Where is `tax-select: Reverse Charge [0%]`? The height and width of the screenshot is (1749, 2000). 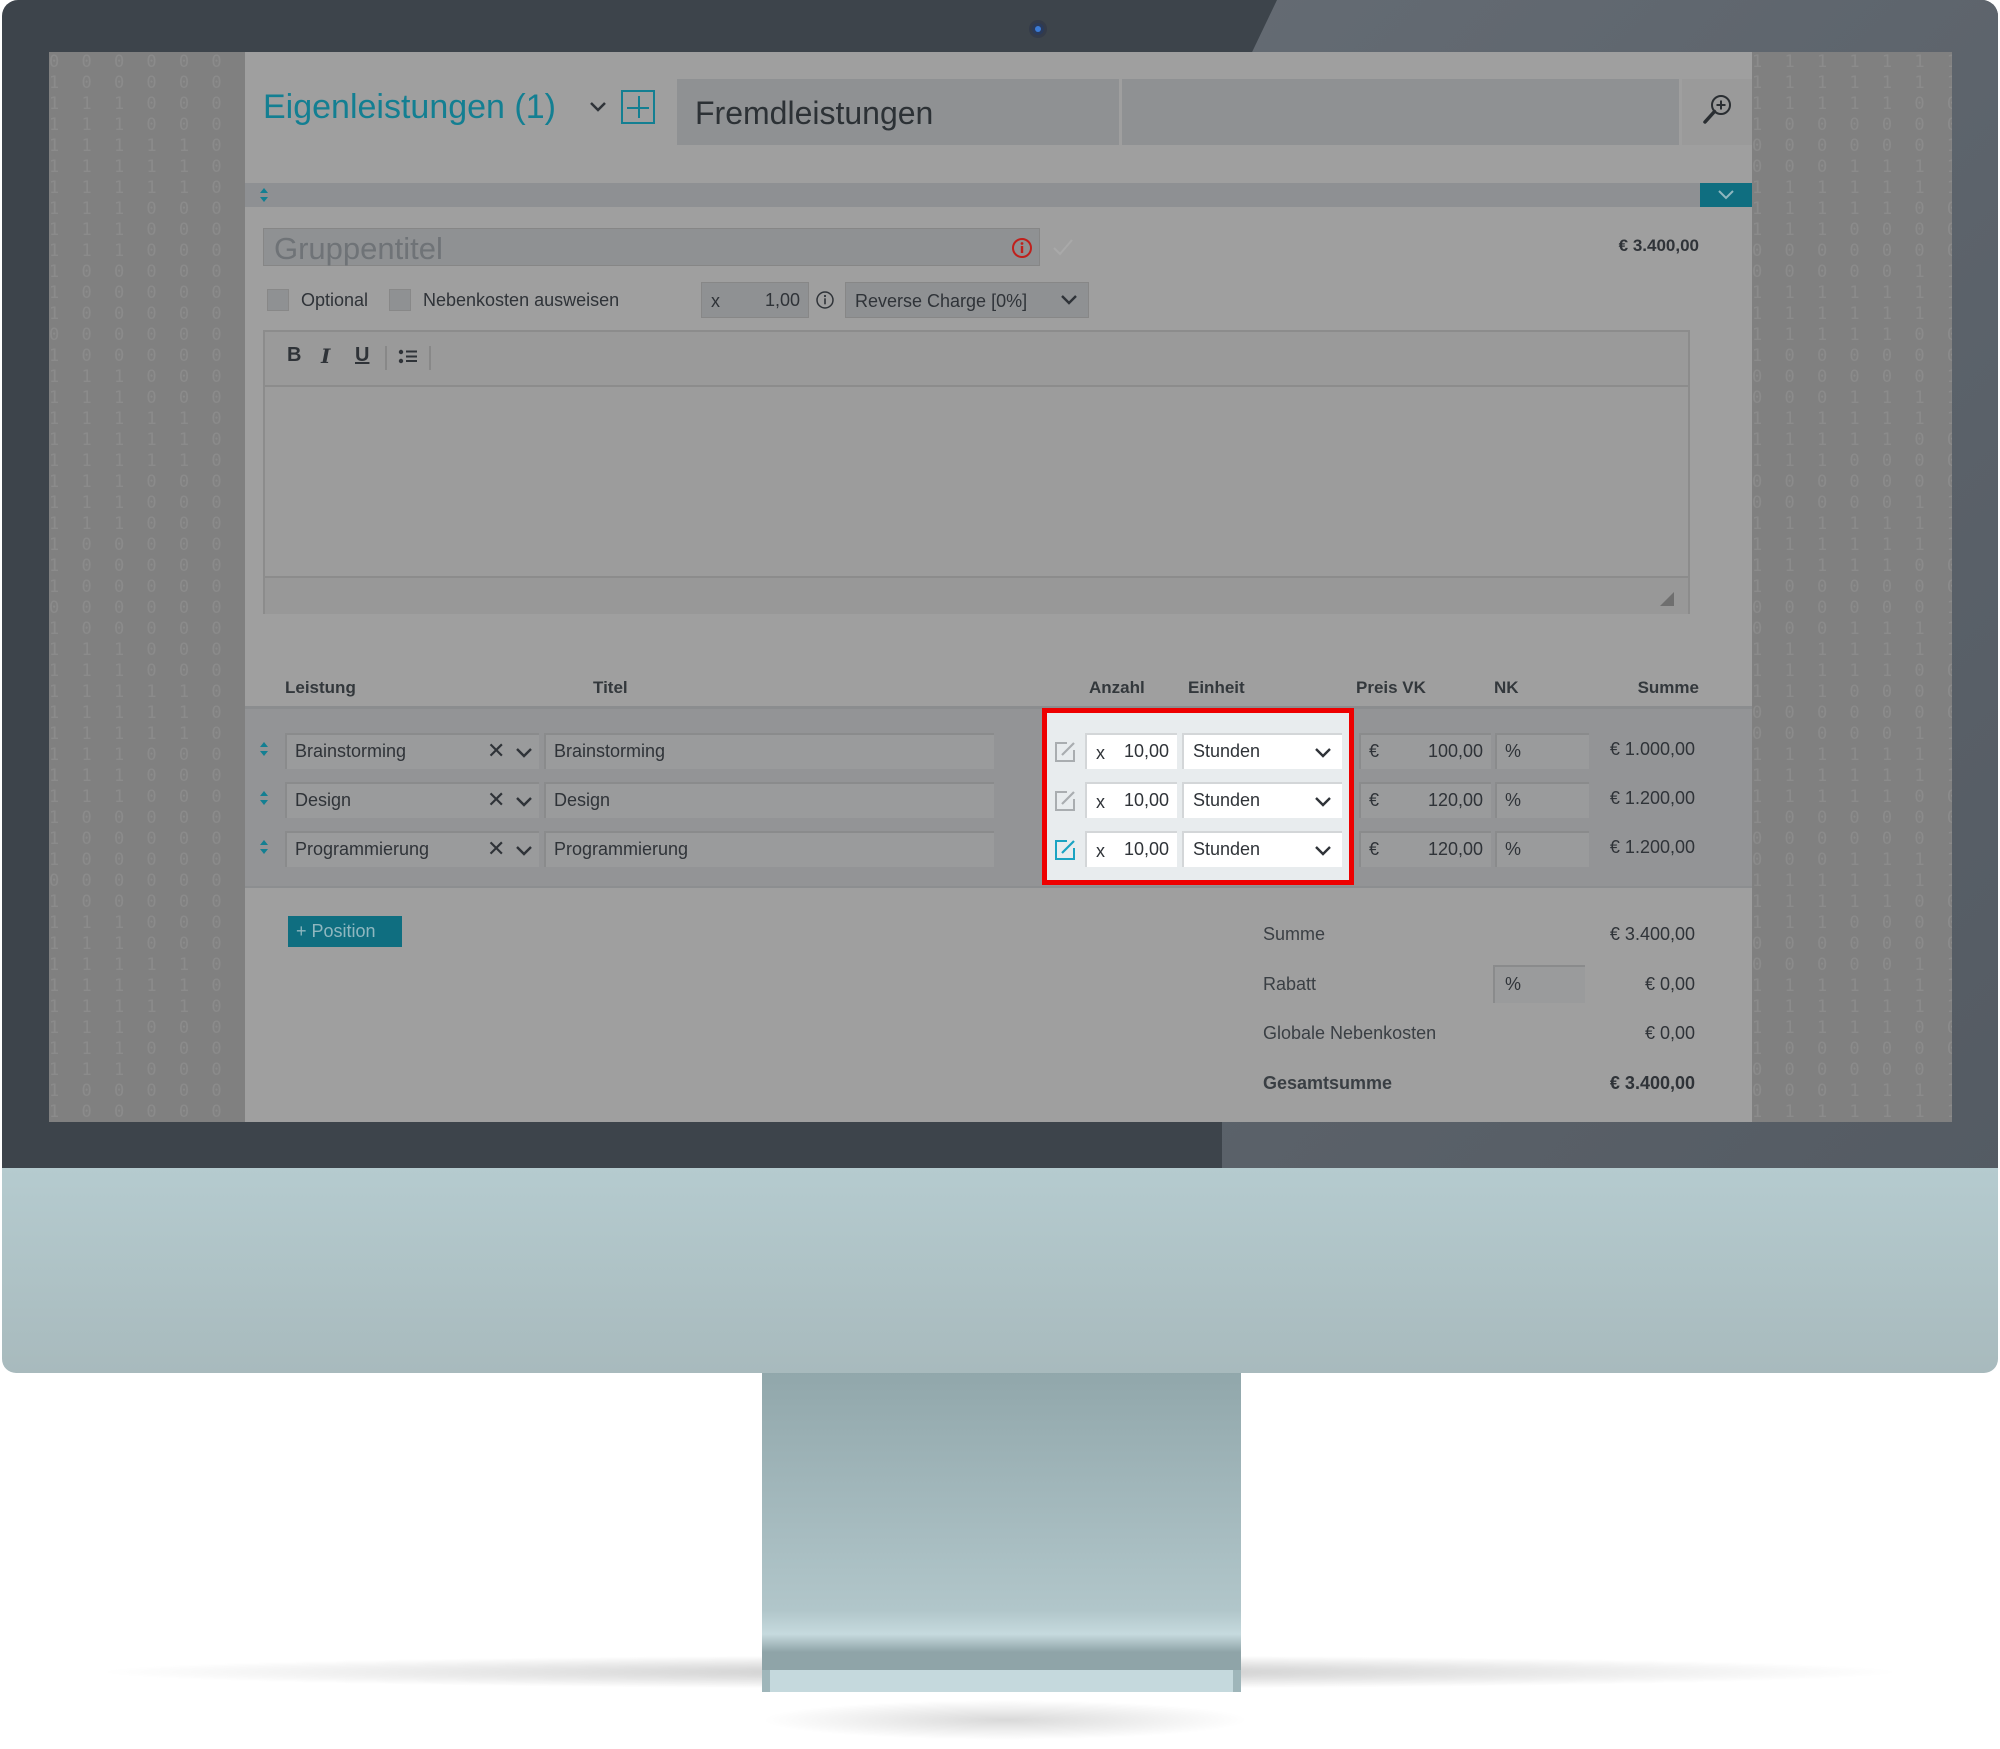
tax-select: Reverse Charge [0%] is located at coordinates (967, 300).